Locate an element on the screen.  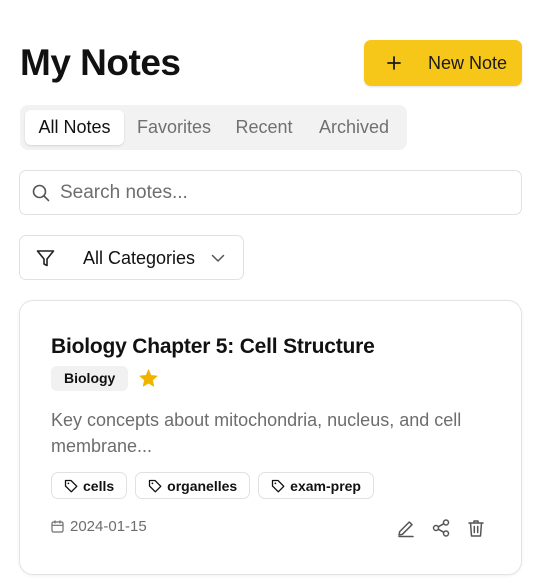
tab-archived: Archived is located at coordinates (354, 127).